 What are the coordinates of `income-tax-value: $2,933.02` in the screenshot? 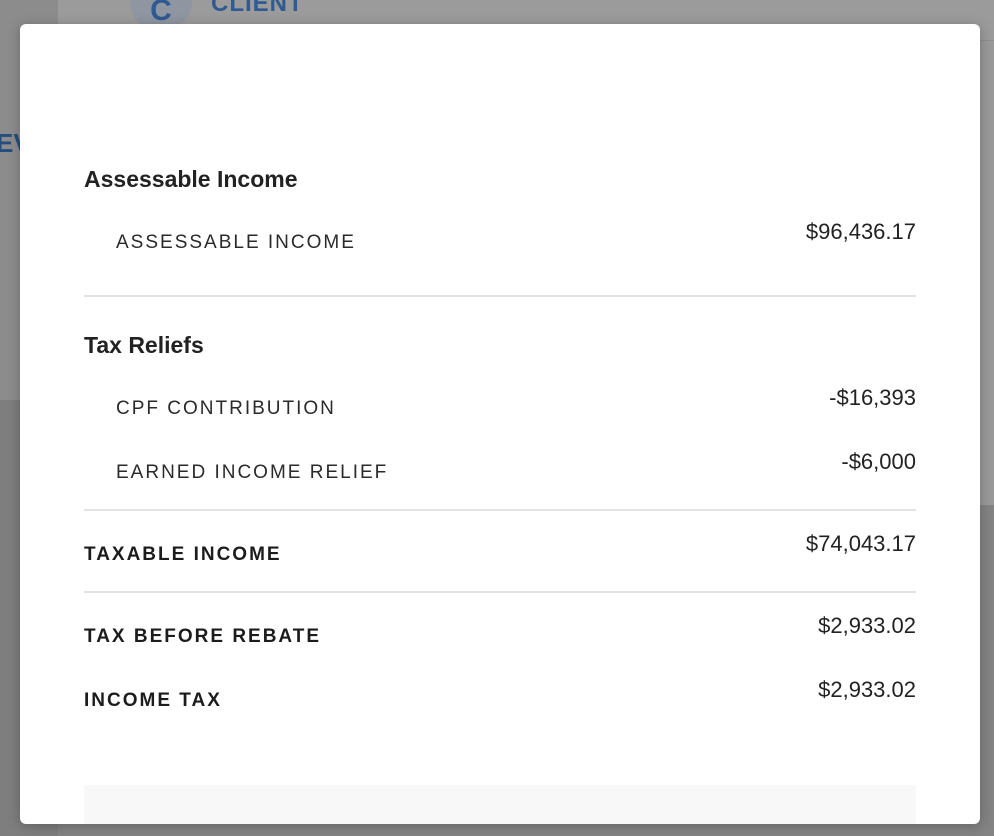 It's located at (867, 689).